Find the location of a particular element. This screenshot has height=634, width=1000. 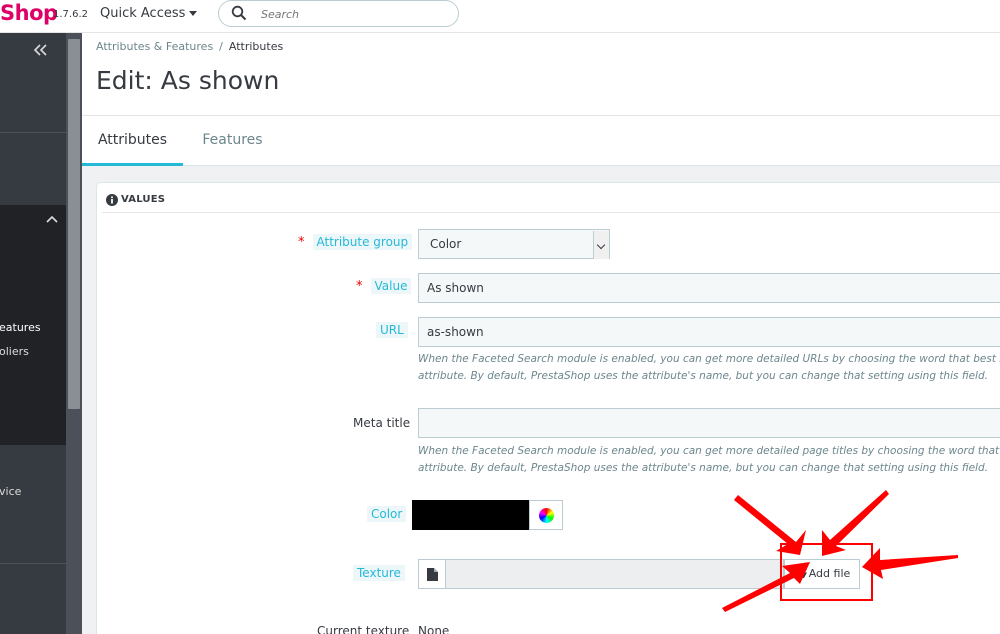

sidebar: eatures oliers vice is located at coordinates (41, 333).